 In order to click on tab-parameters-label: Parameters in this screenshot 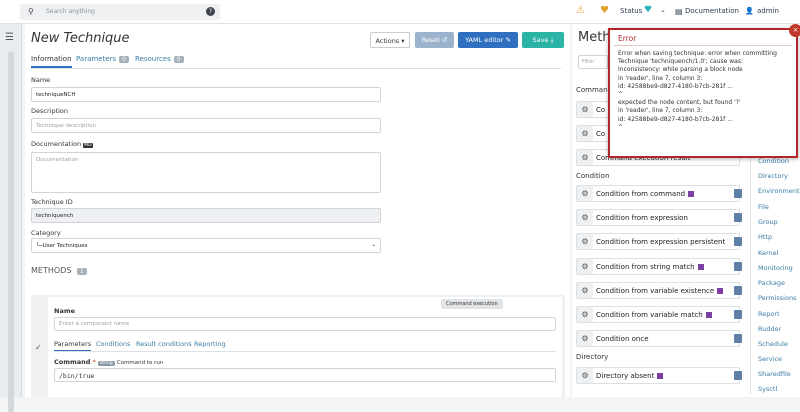, I will do `click(96, 59)`.